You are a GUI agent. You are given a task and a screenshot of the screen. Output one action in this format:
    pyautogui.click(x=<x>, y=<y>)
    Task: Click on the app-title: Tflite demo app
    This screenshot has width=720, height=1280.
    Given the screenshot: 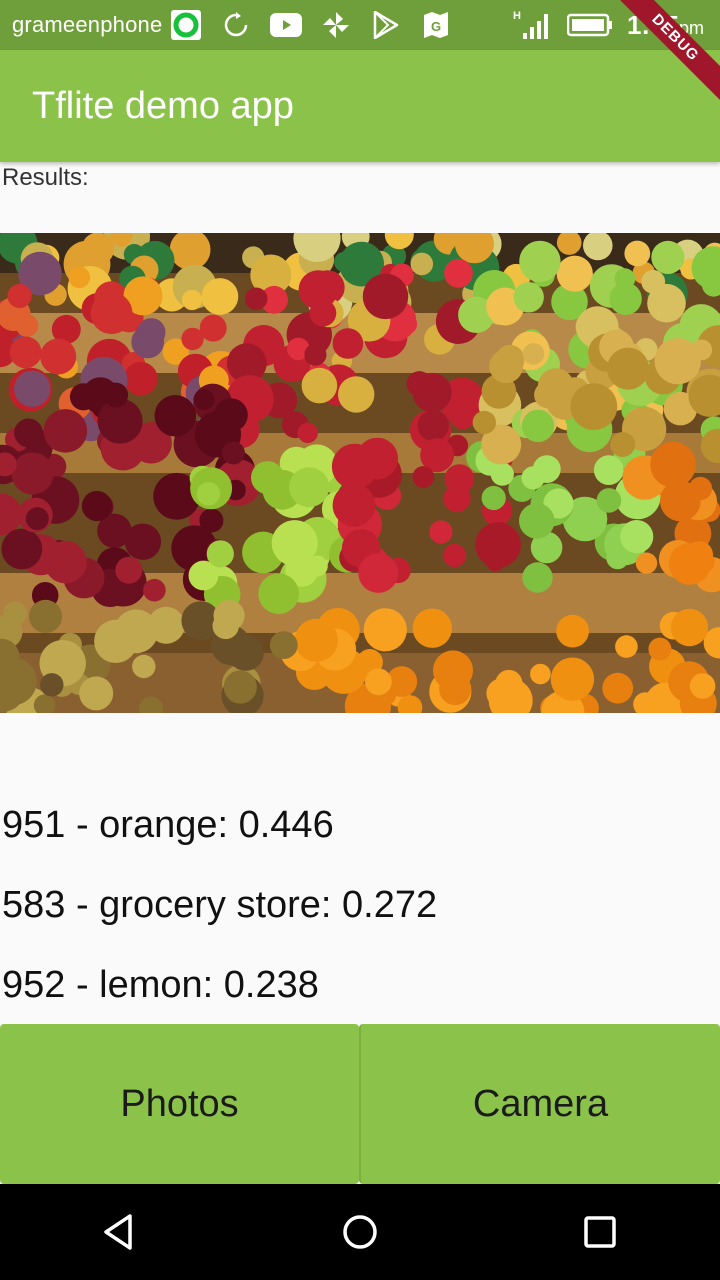 What is the action you would take?
    pyautogui.click(x=163, y=105)
    